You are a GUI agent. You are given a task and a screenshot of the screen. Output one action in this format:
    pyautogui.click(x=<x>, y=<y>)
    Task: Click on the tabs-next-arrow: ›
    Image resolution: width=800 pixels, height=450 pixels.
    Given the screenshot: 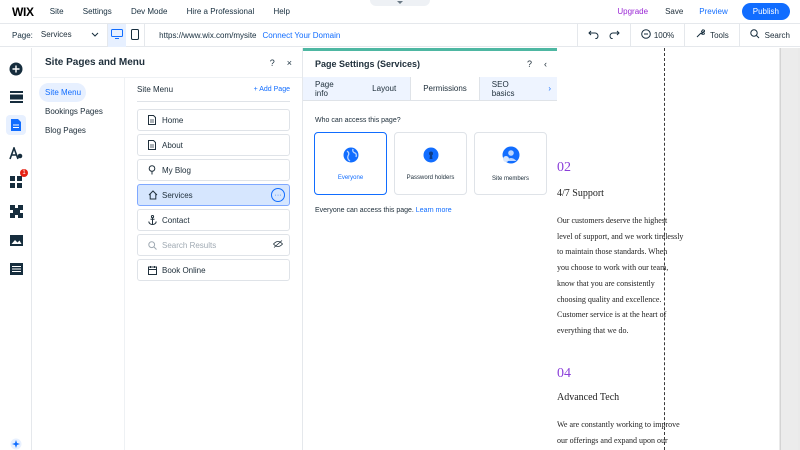 What is the action you would take?
    pyautogui.click(x=549, y=88)
    